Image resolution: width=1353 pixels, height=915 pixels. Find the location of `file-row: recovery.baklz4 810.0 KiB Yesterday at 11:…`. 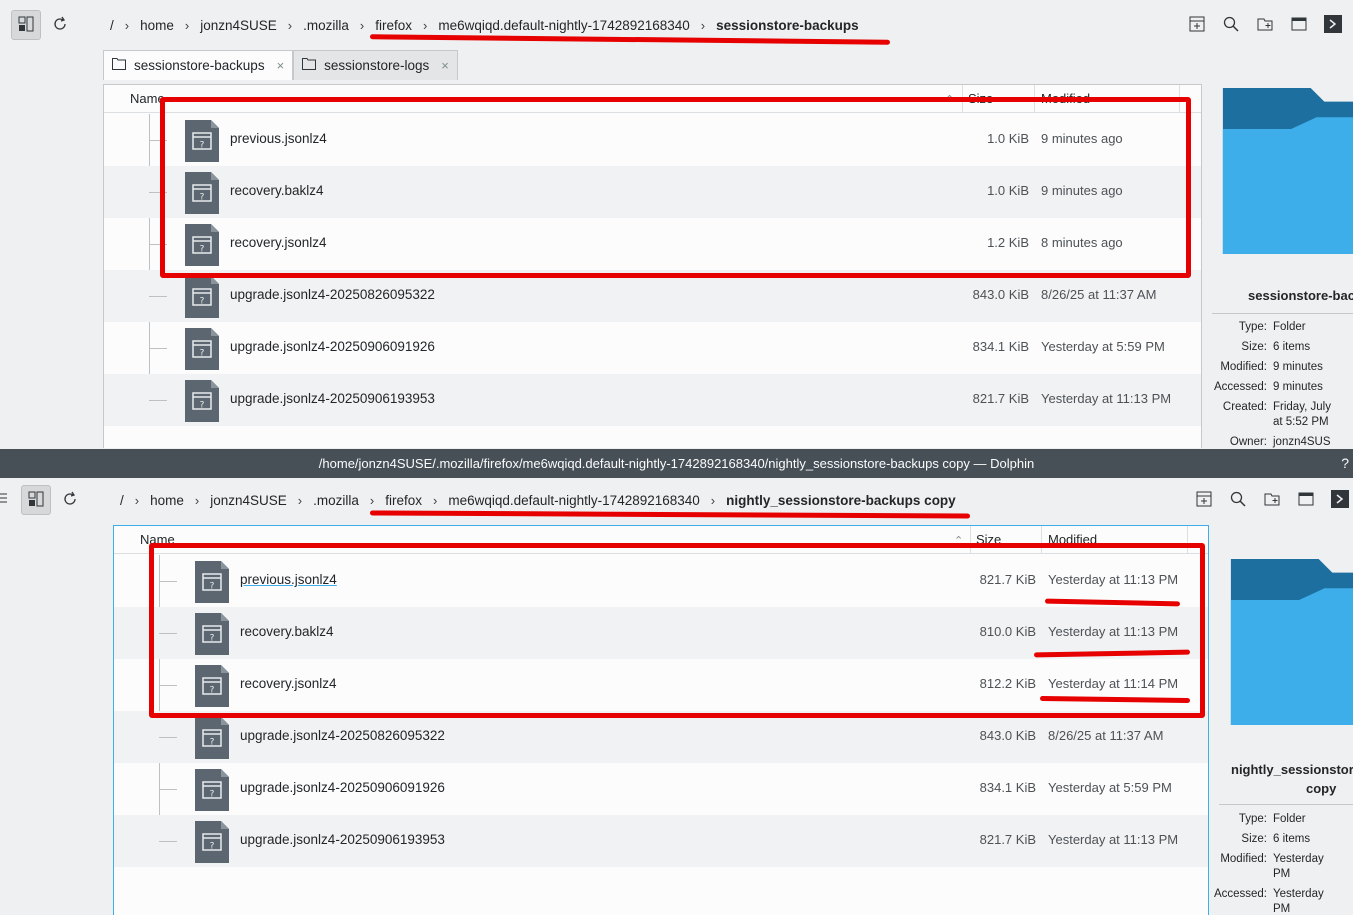

file-row: recovery.baklz4 810.0 KiB Yesterday at 11:… is located at coordinates (661, 633).